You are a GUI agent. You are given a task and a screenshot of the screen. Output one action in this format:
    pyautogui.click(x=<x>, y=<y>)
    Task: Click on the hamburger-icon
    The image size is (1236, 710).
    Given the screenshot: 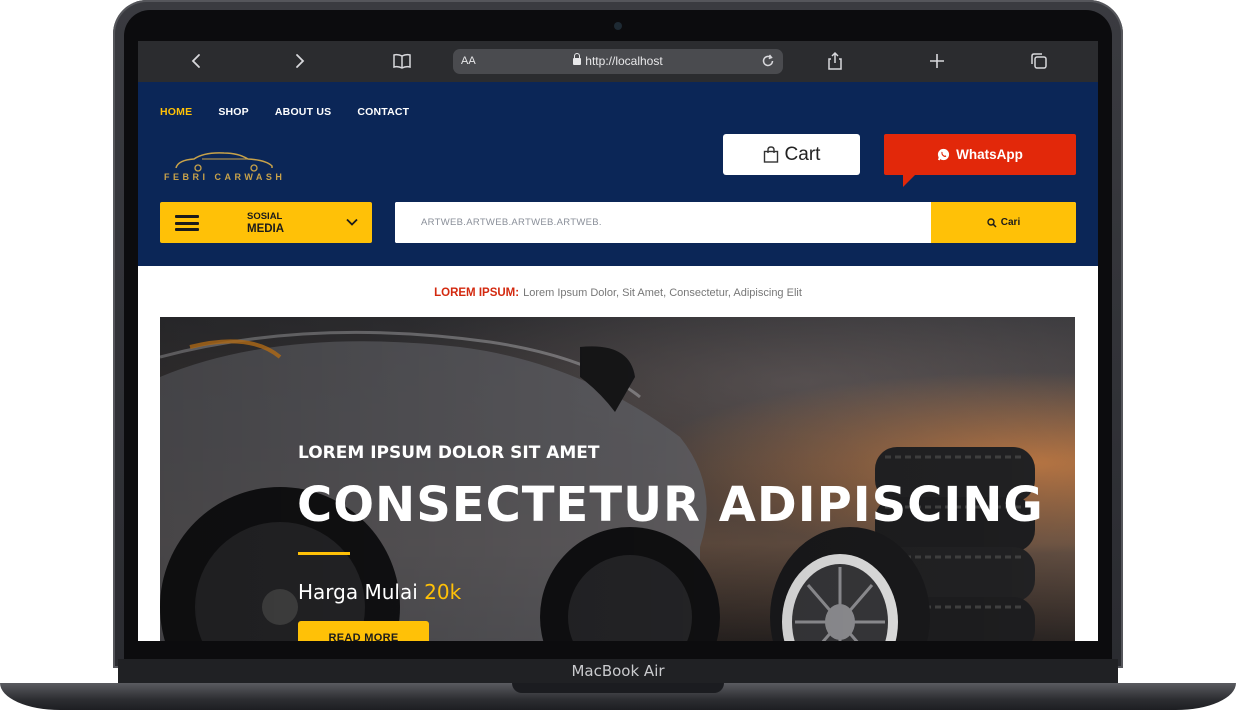 What is the action you would take?
    pyautogui.click(x=187, y=223)
    